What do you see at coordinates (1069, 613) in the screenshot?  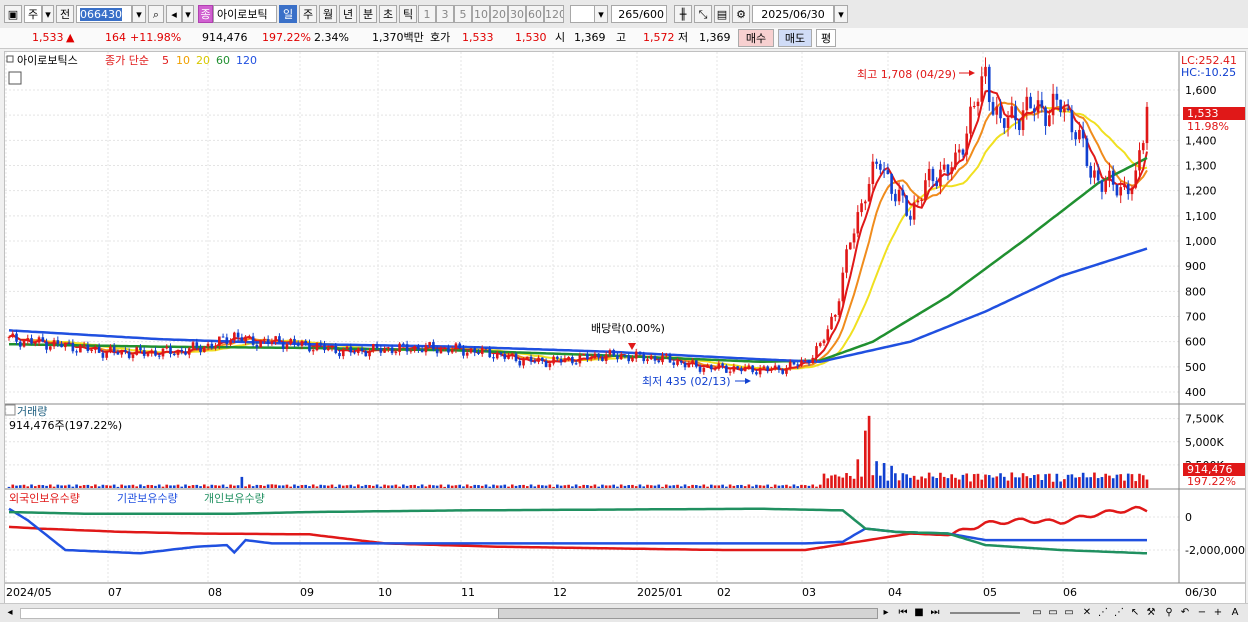 I see `layout-c-icon: ▭` at bounding box center [1069, 613].